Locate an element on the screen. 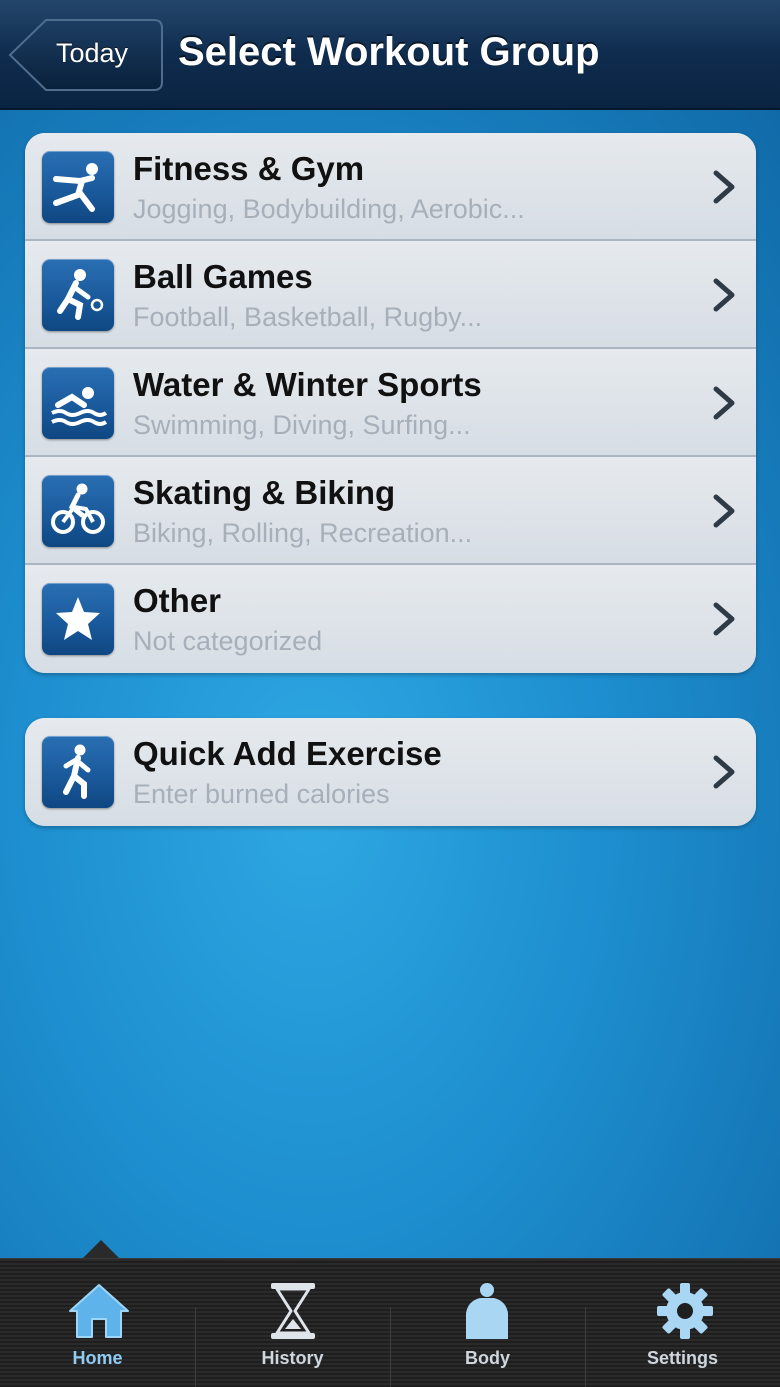  fitness-icon is located at coordinates (78, 187).